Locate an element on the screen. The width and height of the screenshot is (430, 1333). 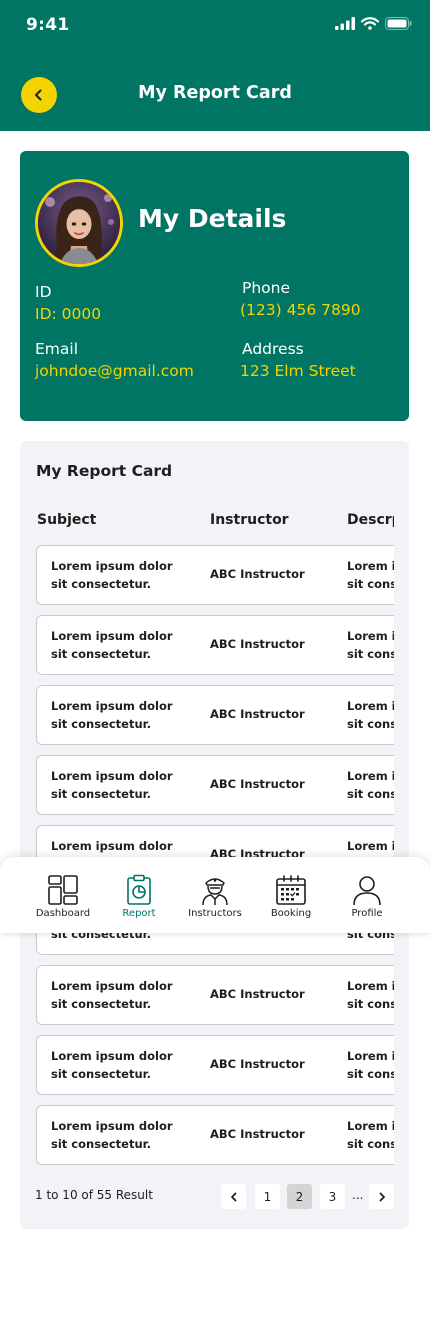
nav-profile-label: Profile is located at coordinates (367, 913).